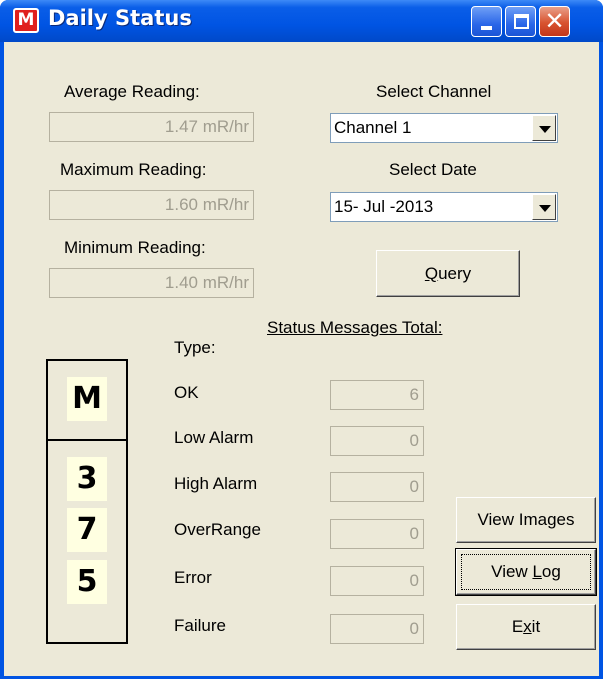 This screenshot has width=603, height=679. Describe the element at coordinates (431, 273) in the screenshot. I see `query-mnemonic: Q` at that location.